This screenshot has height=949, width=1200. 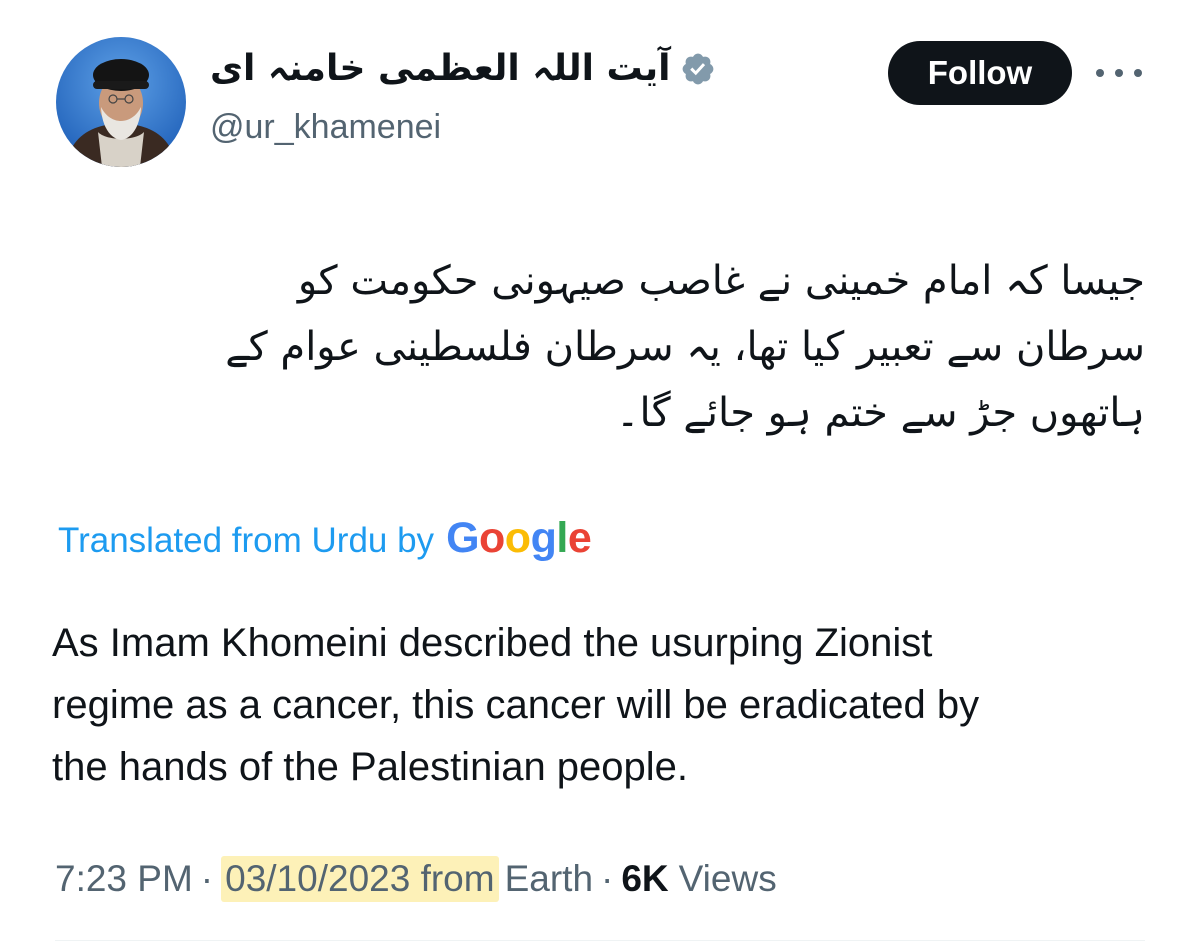 I want to click on verified-badge-icon, so click(x=698, y=68).